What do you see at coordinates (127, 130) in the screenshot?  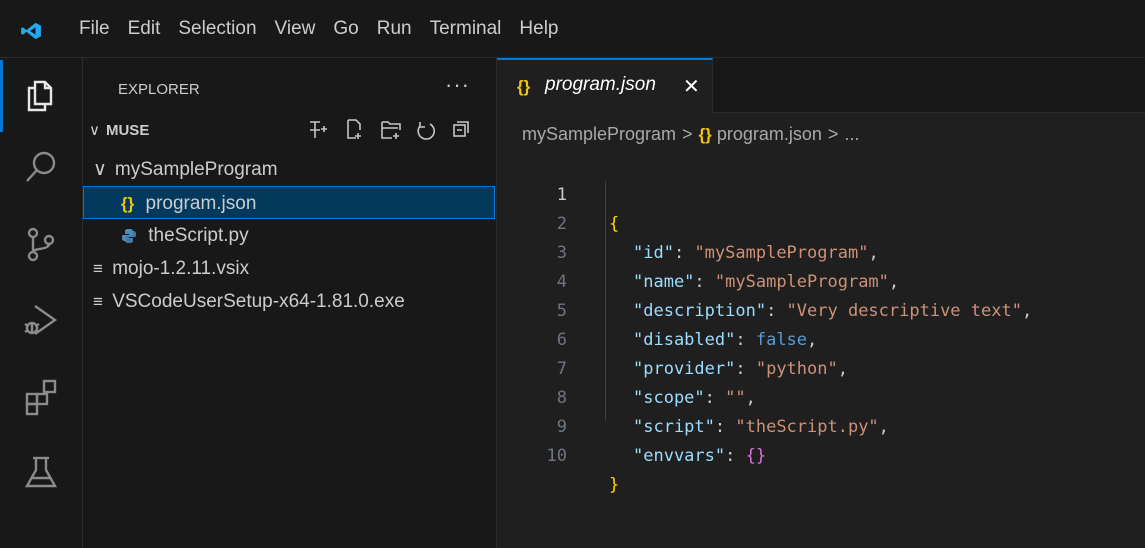 I see `workspace-name: MUSE` at bounding box center [127, 130].